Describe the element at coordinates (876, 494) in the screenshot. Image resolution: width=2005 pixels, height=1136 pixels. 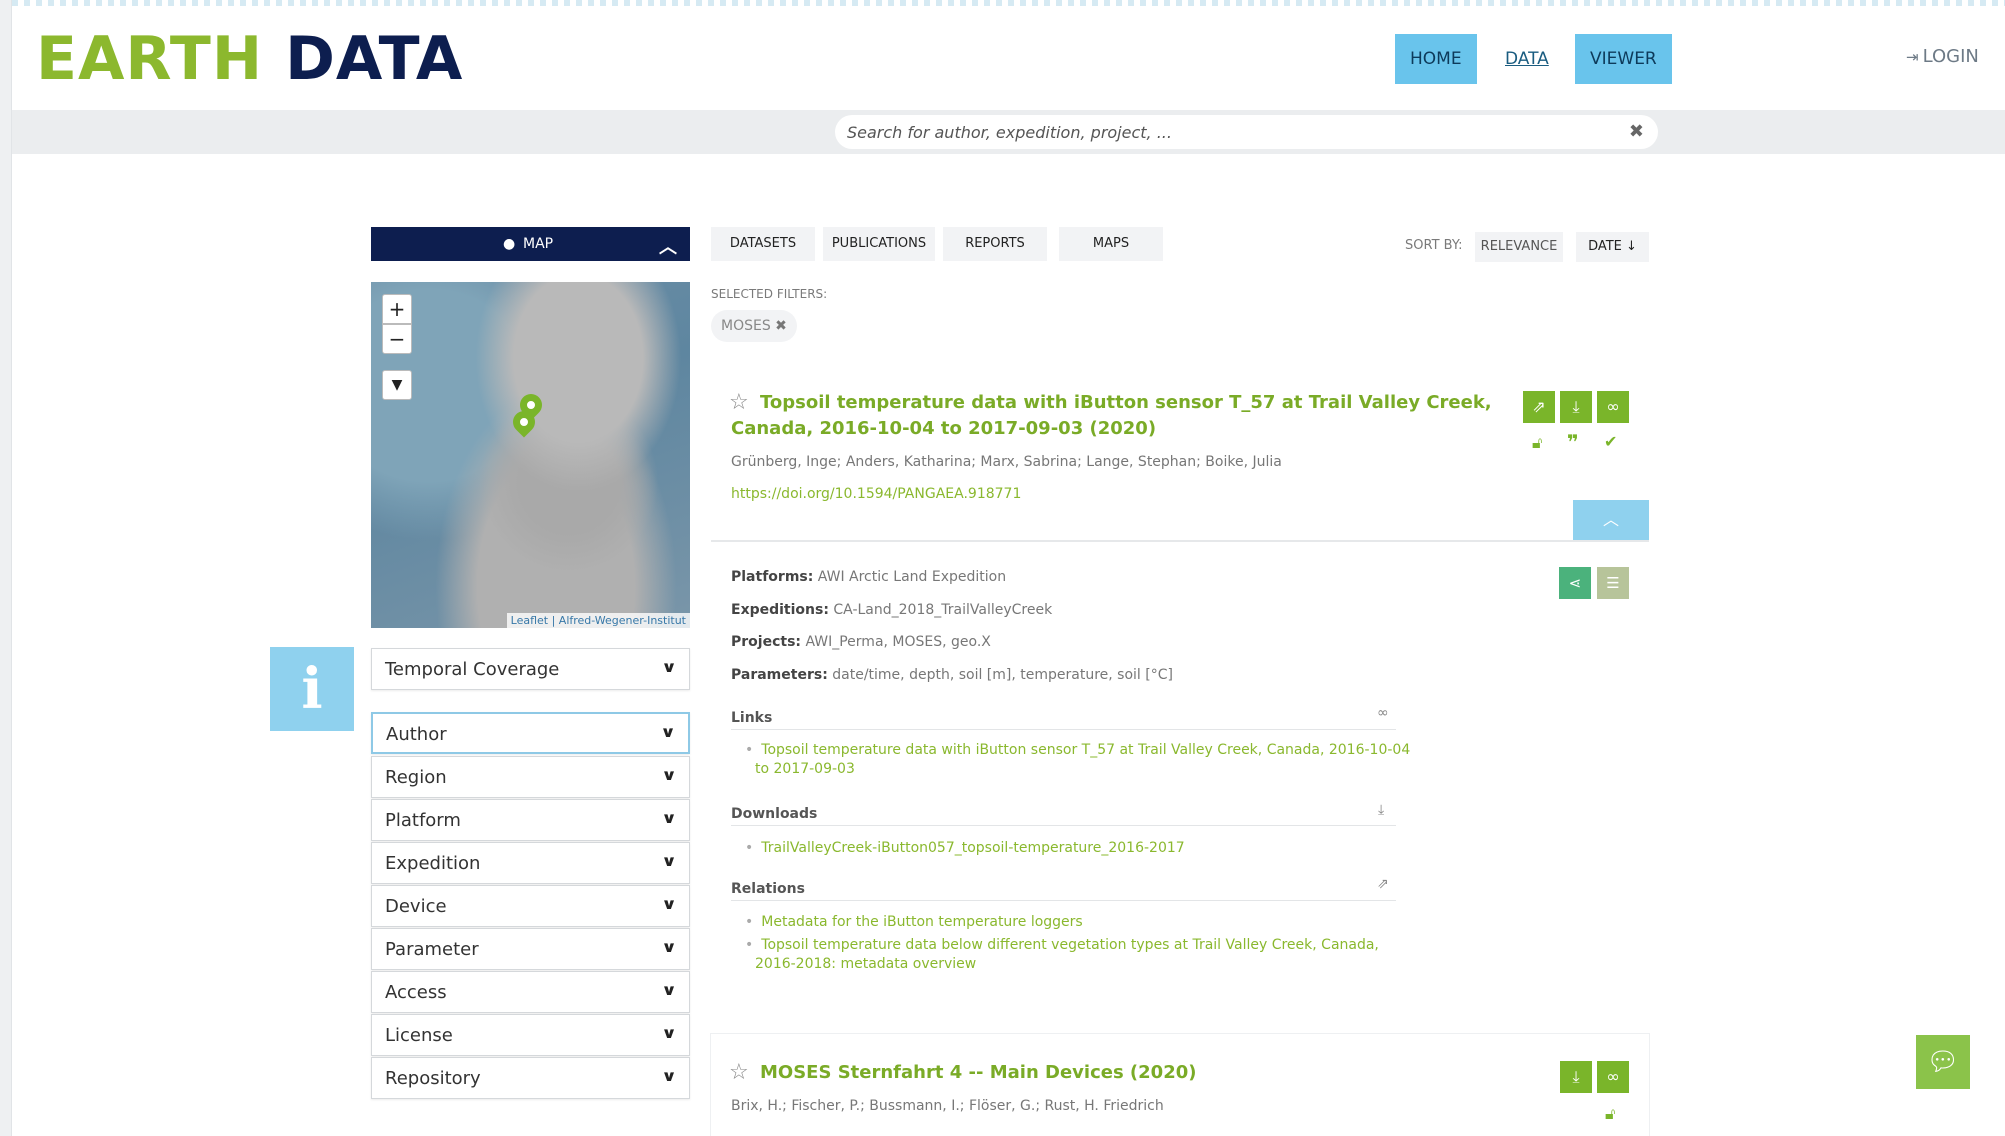
I see `result-doi-link: https://doi.org/10.1594/PANGAEA.918771` at that location.